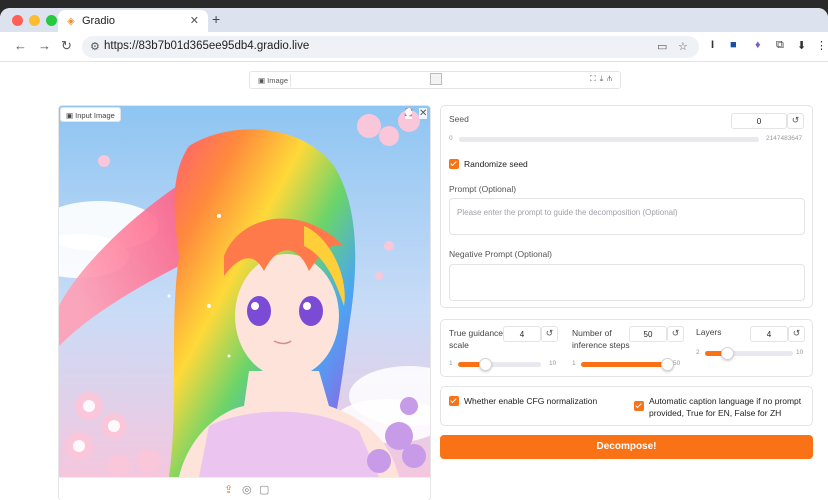  What do you see at coordinates (796, 334) in the screenshot?
I see `layers-reset-icon: ↺` at bounding box center [796, 334].